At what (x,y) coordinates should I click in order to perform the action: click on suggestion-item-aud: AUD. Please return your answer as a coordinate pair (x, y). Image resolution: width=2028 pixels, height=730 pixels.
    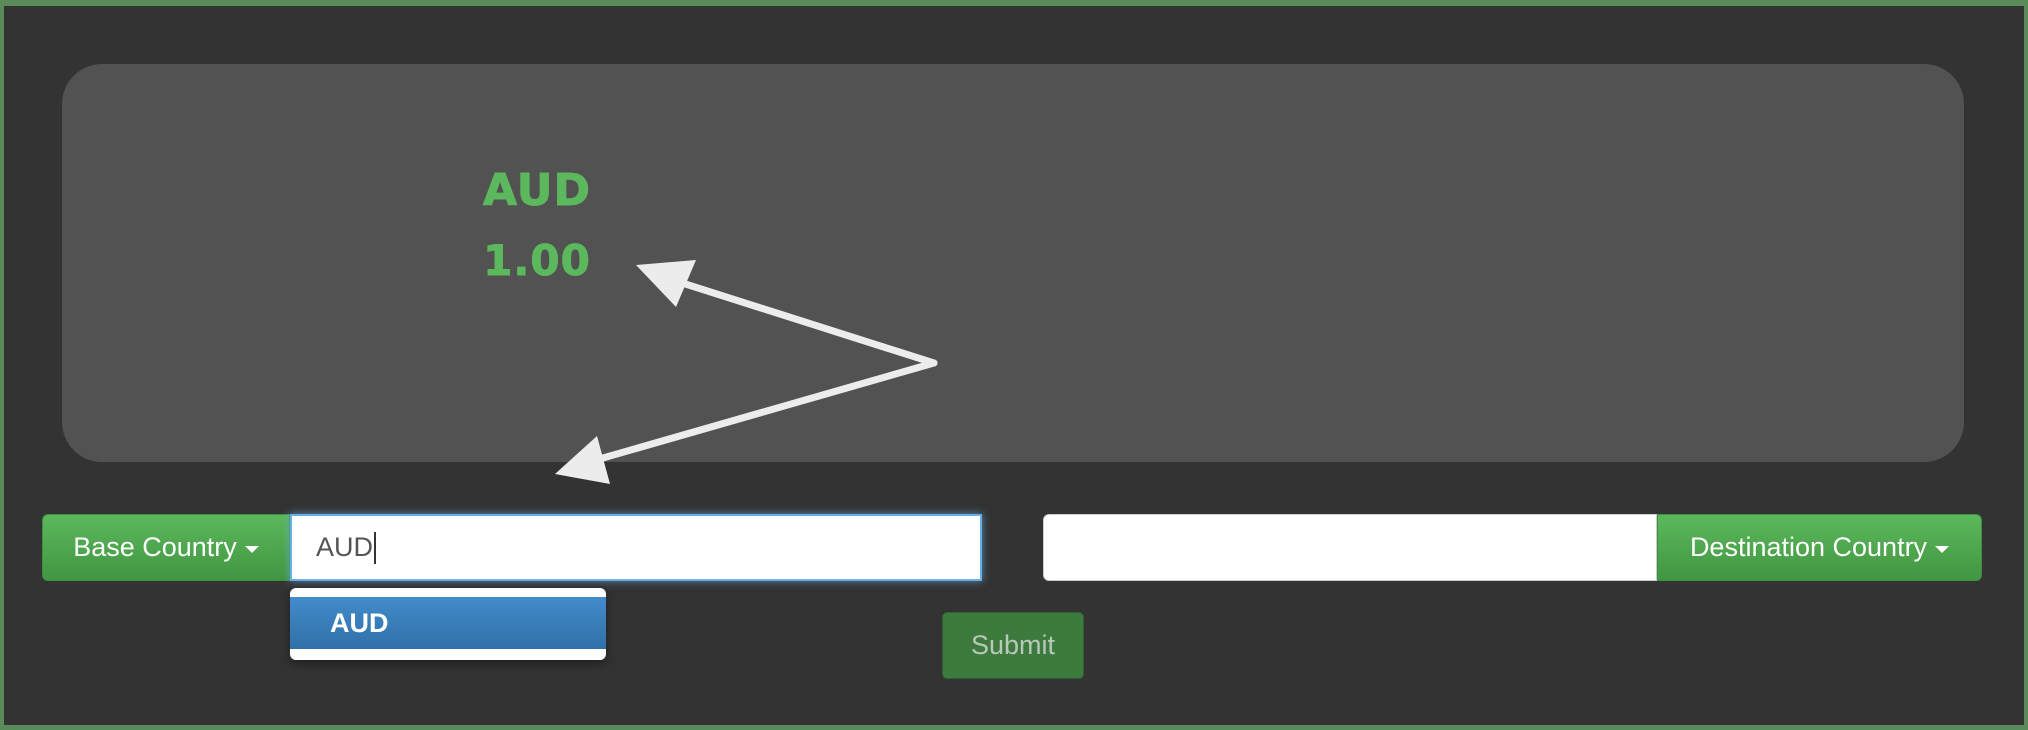
    Looking at the image, I should click on (448, 623).